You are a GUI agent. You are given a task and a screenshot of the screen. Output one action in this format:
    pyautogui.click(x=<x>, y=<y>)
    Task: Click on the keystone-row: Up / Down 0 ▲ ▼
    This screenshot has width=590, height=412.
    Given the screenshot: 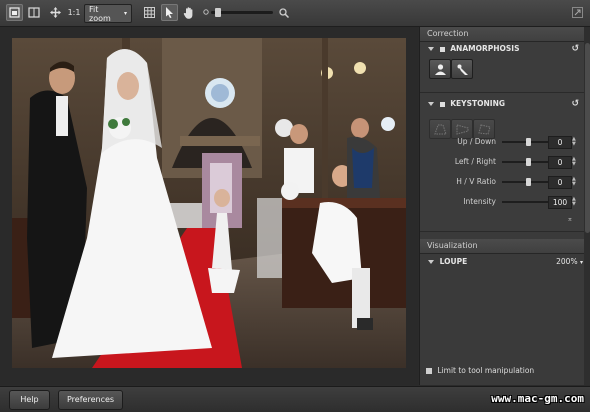 What is the action you would take?
    pyautogui.click(x=500, y=142)
    